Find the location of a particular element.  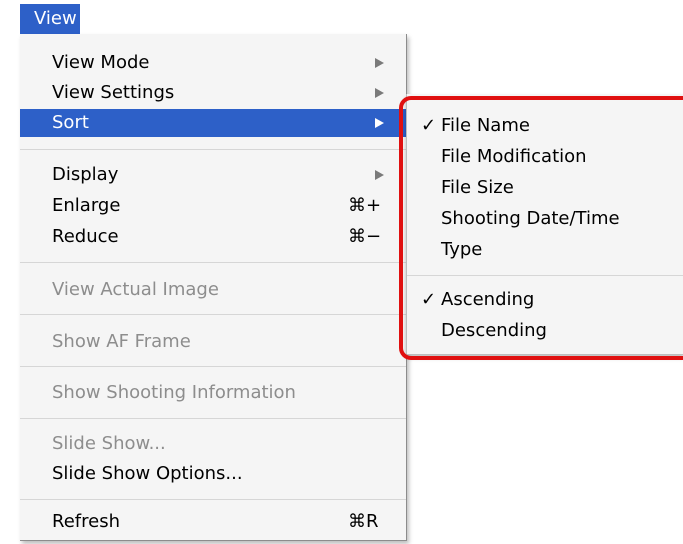

menu-item-display: Display is located at coordinates (213, 175).